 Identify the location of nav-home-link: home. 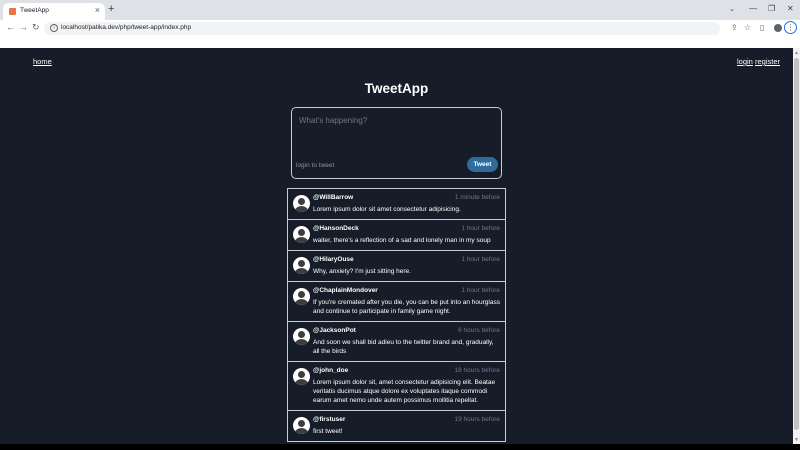
(42, 61).